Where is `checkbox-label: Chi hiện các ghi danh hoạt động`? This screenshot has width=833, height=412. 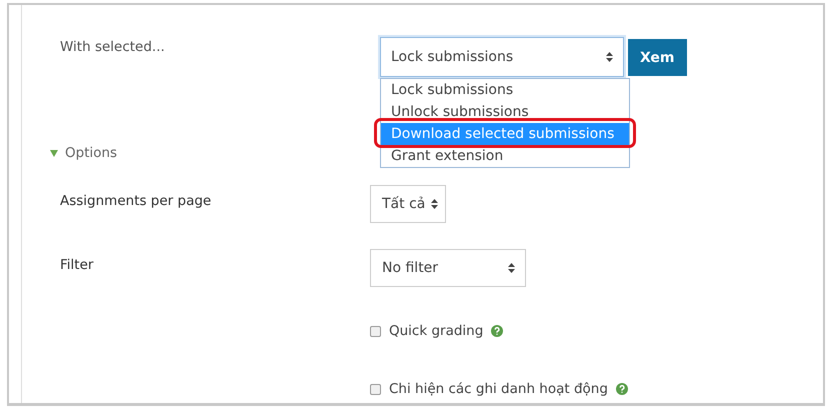 checkbox-label: Chi hiện các ghi danh hoạt động is located at coordinates (498, 389).